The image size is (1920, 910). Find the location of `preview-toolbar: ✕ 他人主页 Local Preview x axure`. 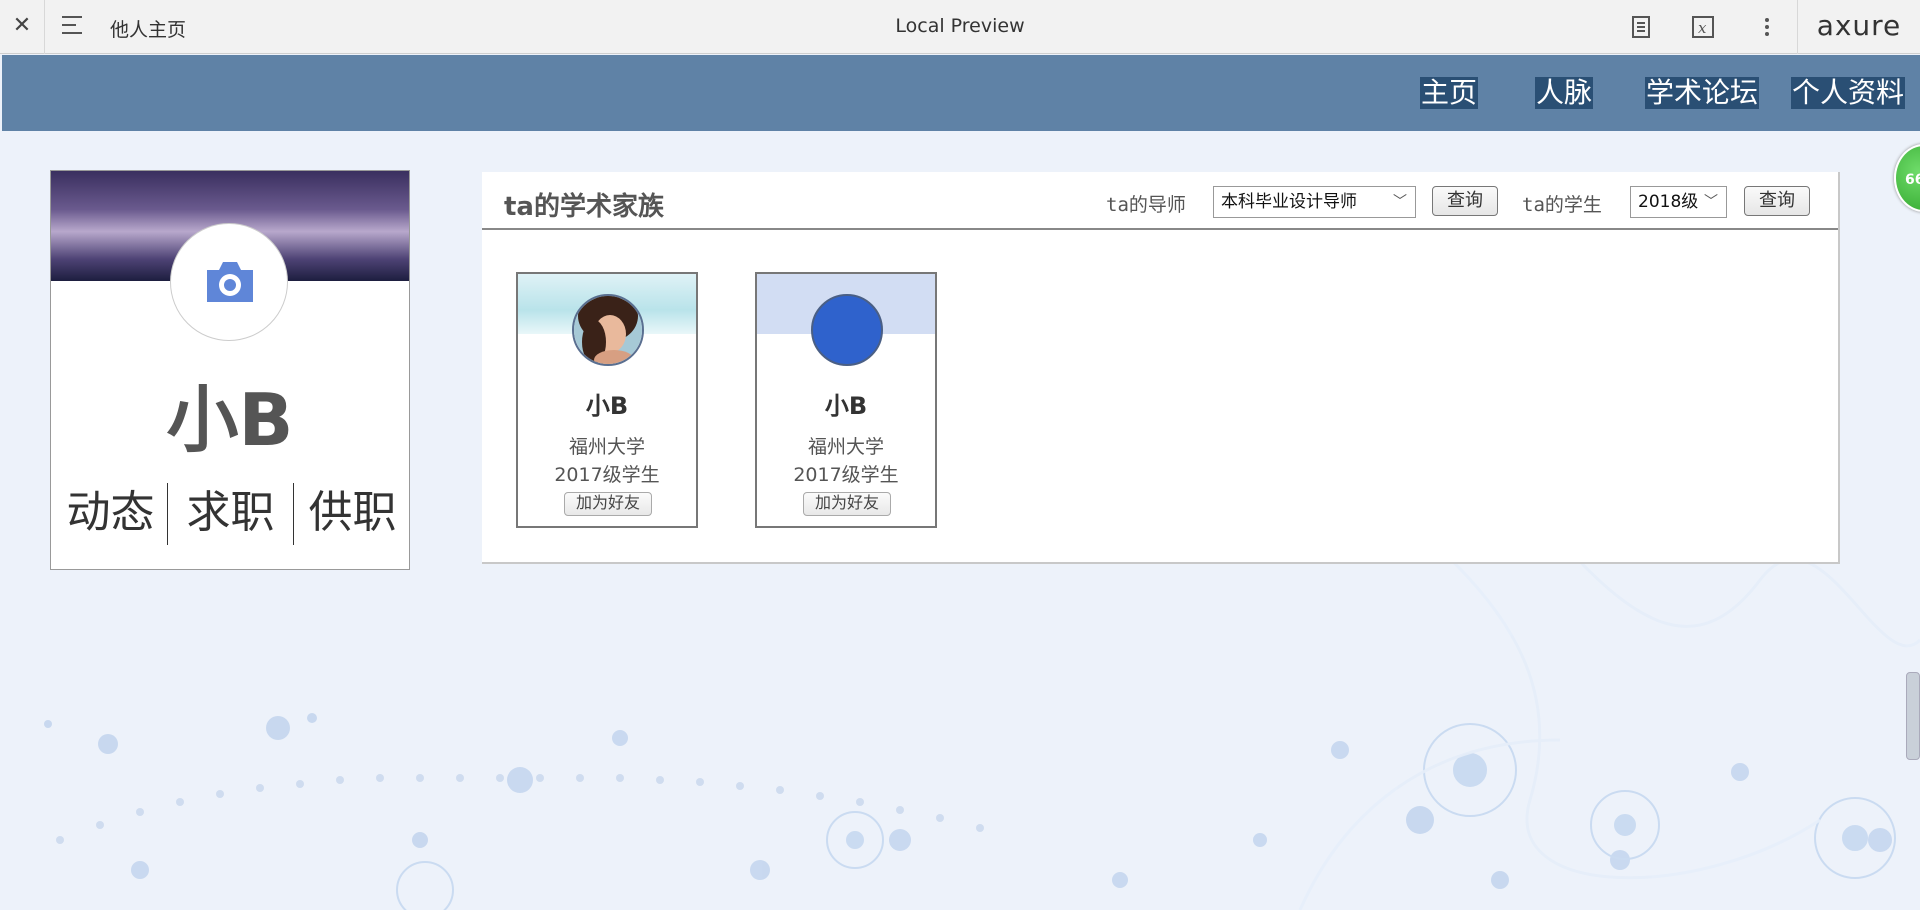

preview-toolbar: ✕ 他人主页 Local Preview x axure is located at coordinates (960, 27).